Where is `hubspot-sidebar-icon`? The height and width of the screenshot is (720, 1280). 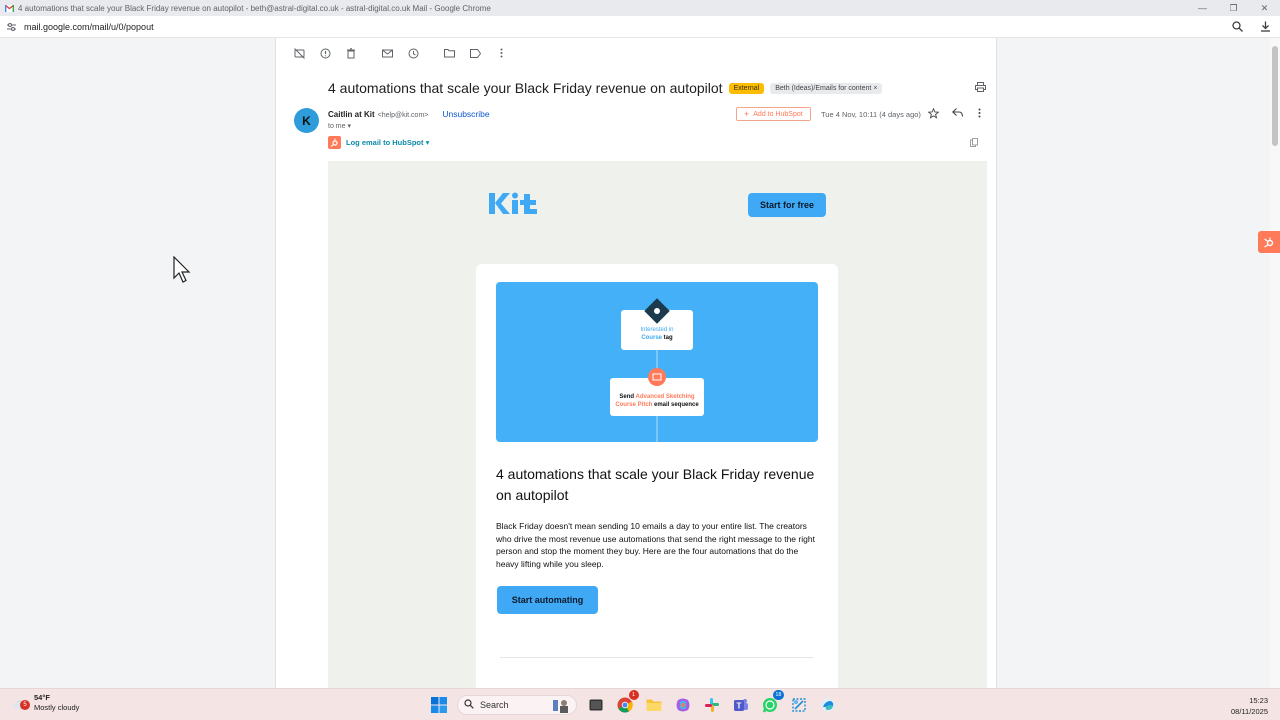 hubspot-sidebar-icon is located at coordinates (1269, 242).